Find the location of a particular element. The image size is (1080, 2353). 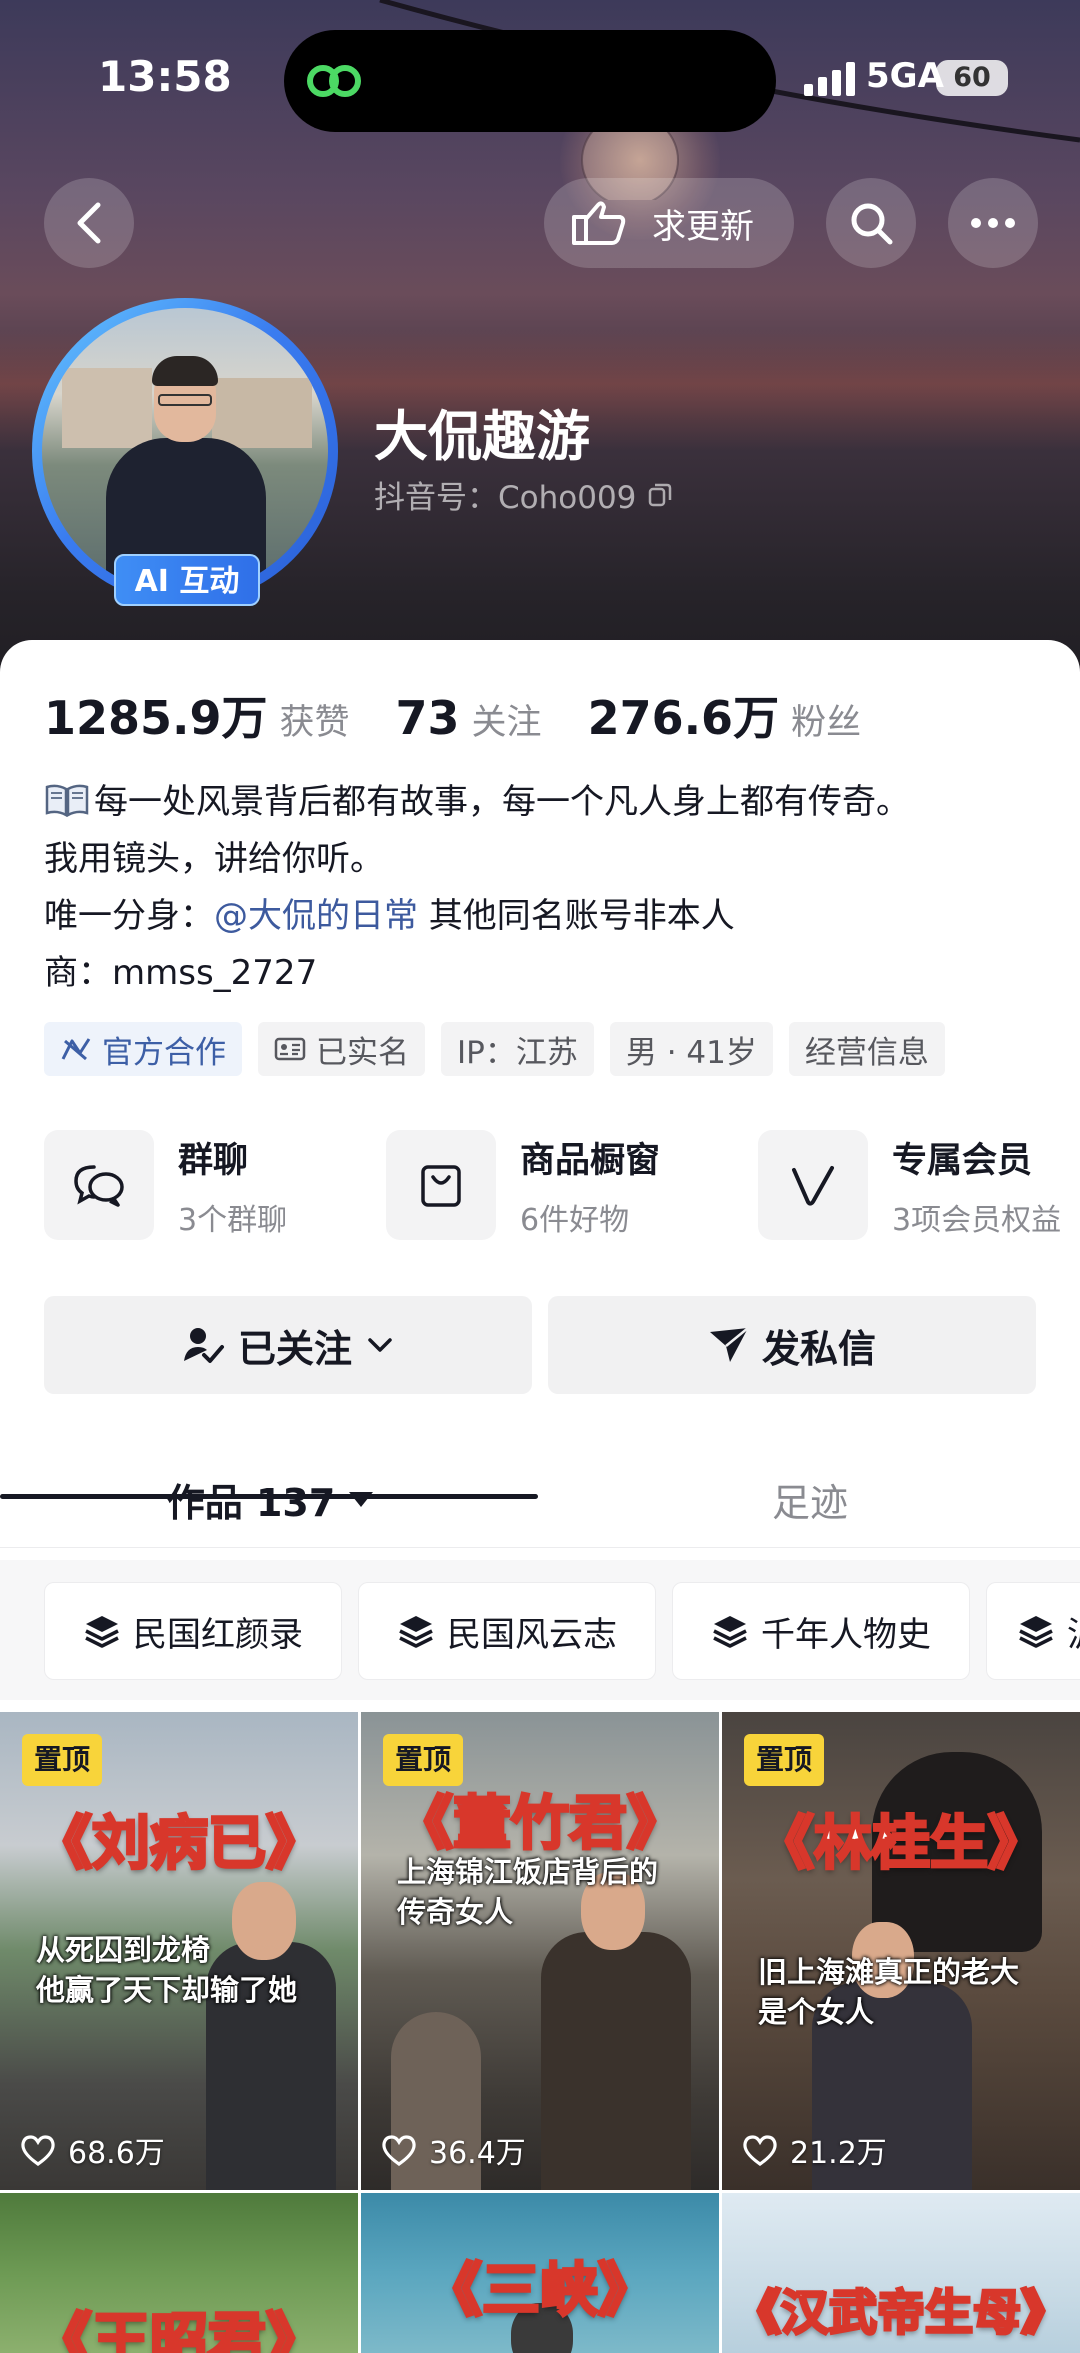

video-title: 《三峡》 is located at coordinates (539, 2290).